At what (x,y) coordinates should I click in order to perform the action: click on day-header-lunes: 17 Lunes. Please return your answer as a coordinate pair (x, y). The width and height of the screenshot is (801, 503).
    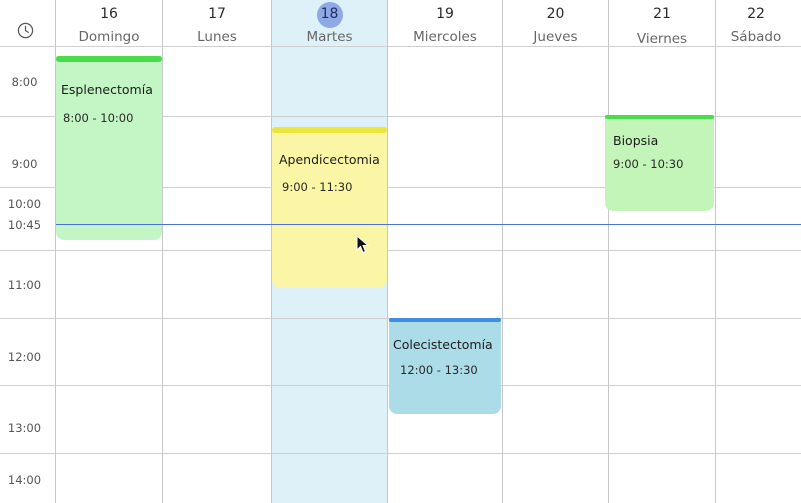
    Looking at the image, I should click on (217, 23).